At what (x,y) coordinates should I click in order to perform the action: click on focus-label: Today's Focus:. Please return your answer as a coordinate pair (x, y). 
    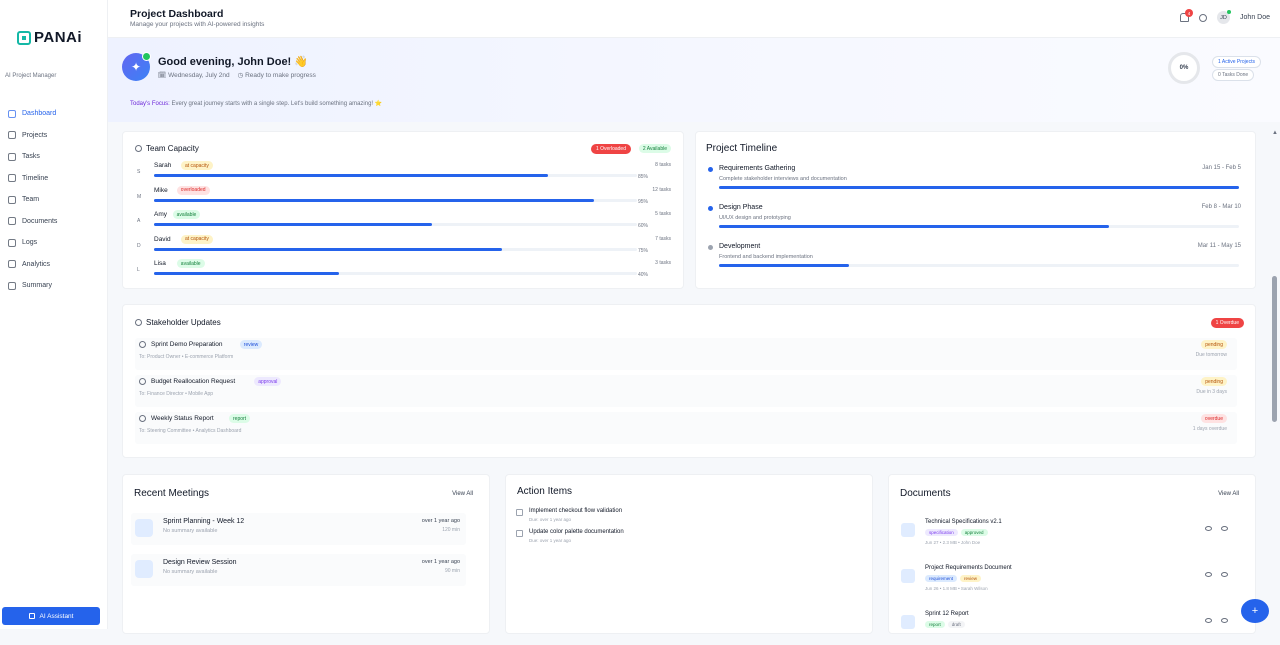
    Looking at the image, I should click on (150, 104).